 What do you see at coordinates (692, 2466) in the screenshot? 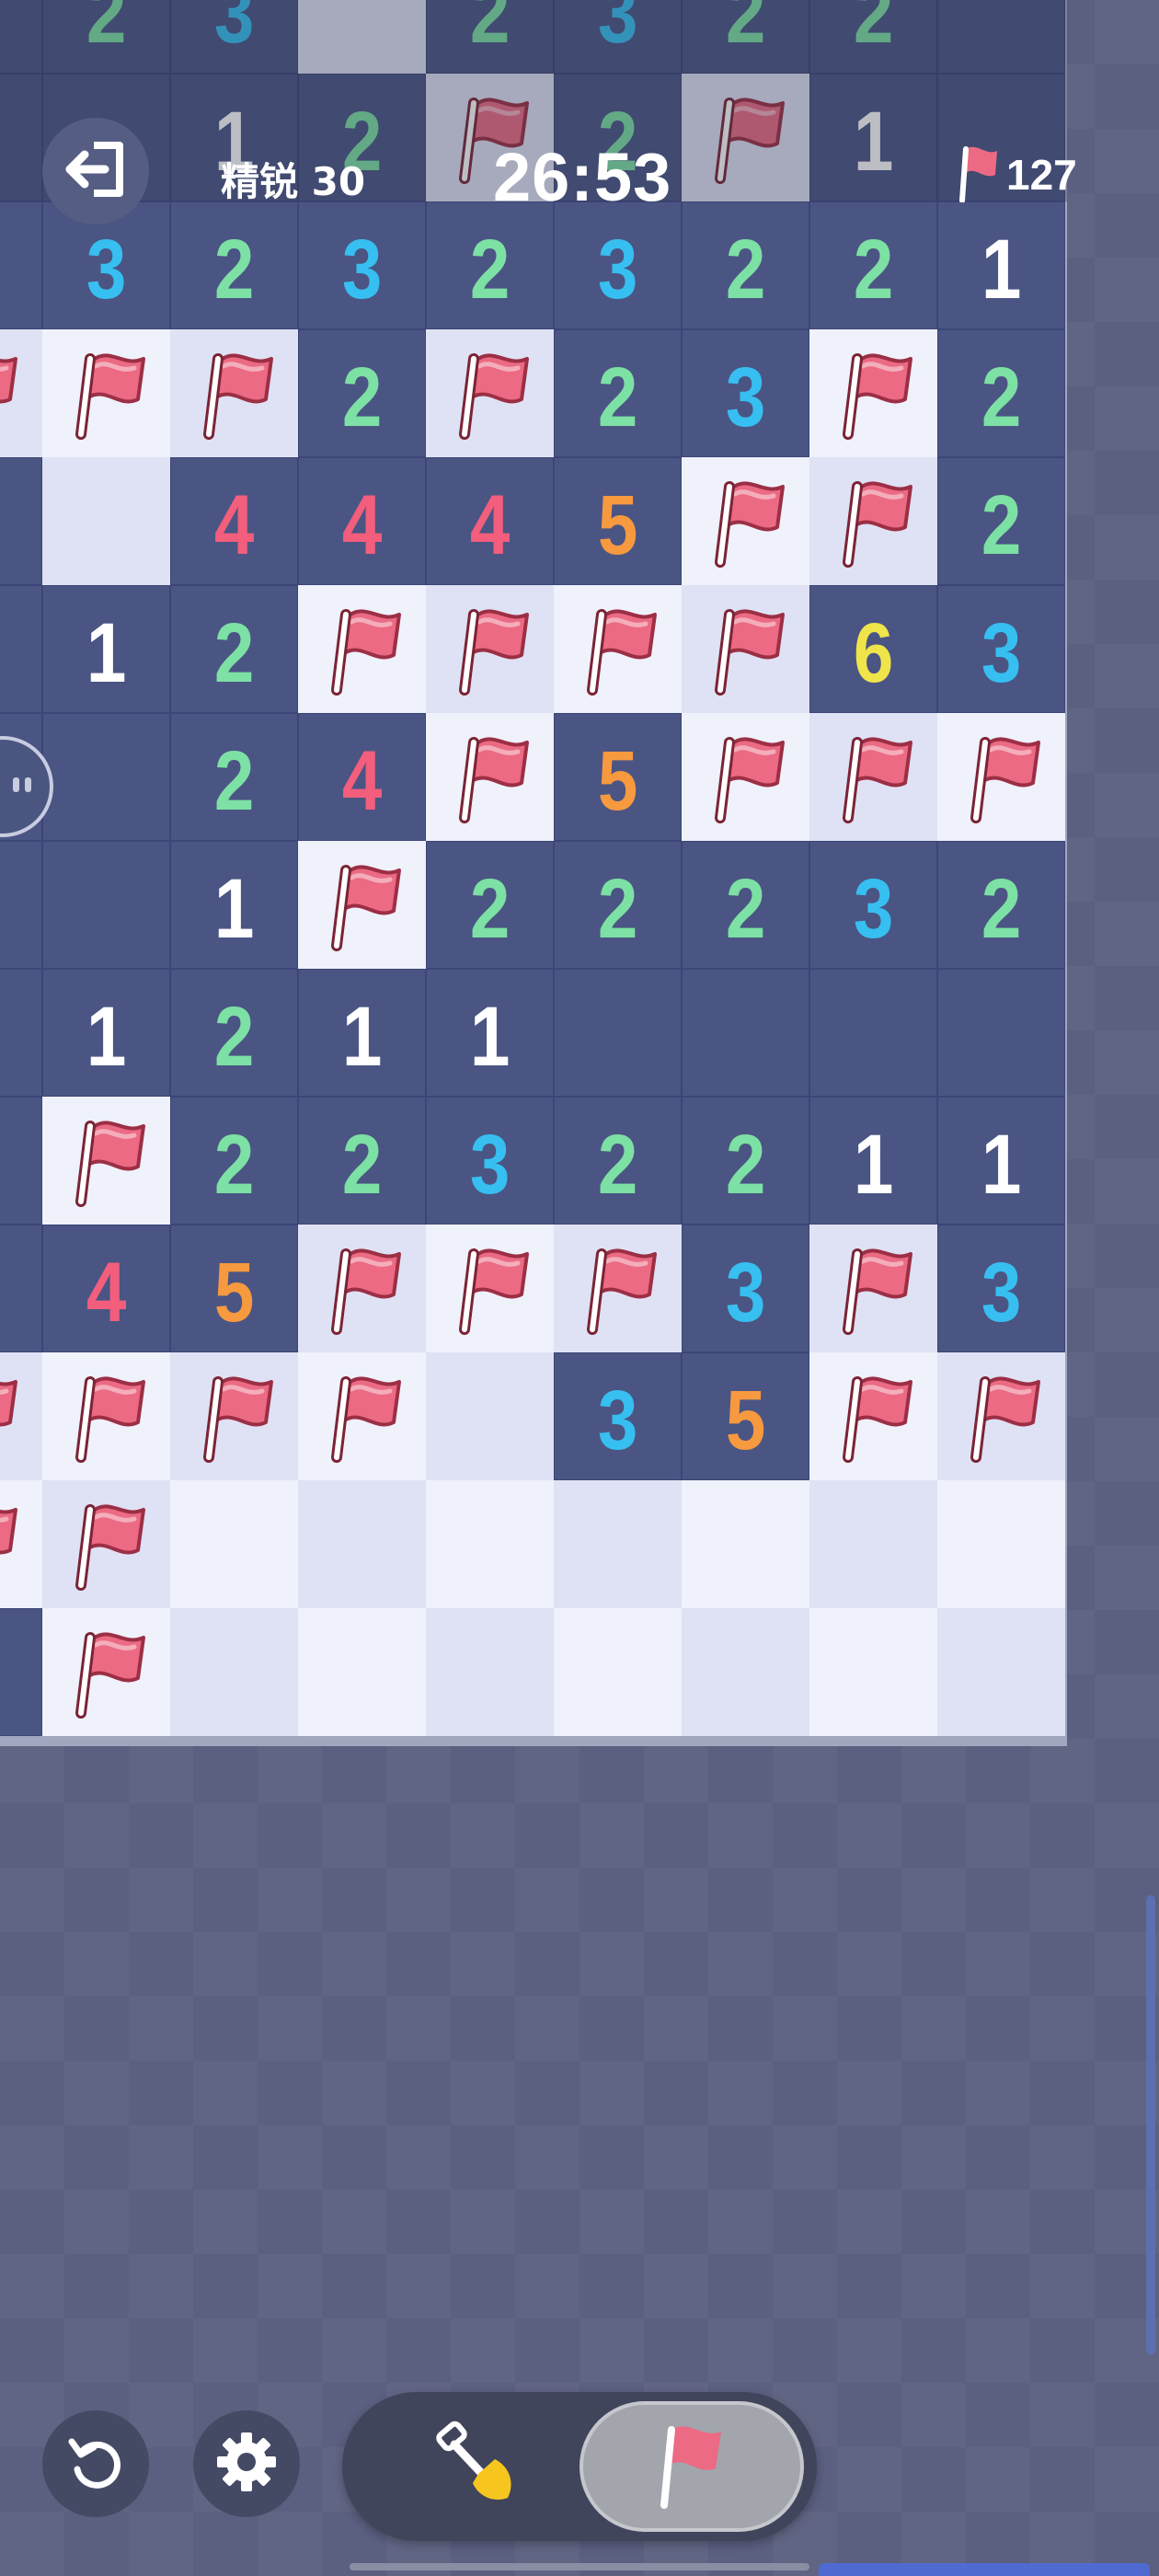
I see `flag-mode-button` at bounding box center [692, 2466].